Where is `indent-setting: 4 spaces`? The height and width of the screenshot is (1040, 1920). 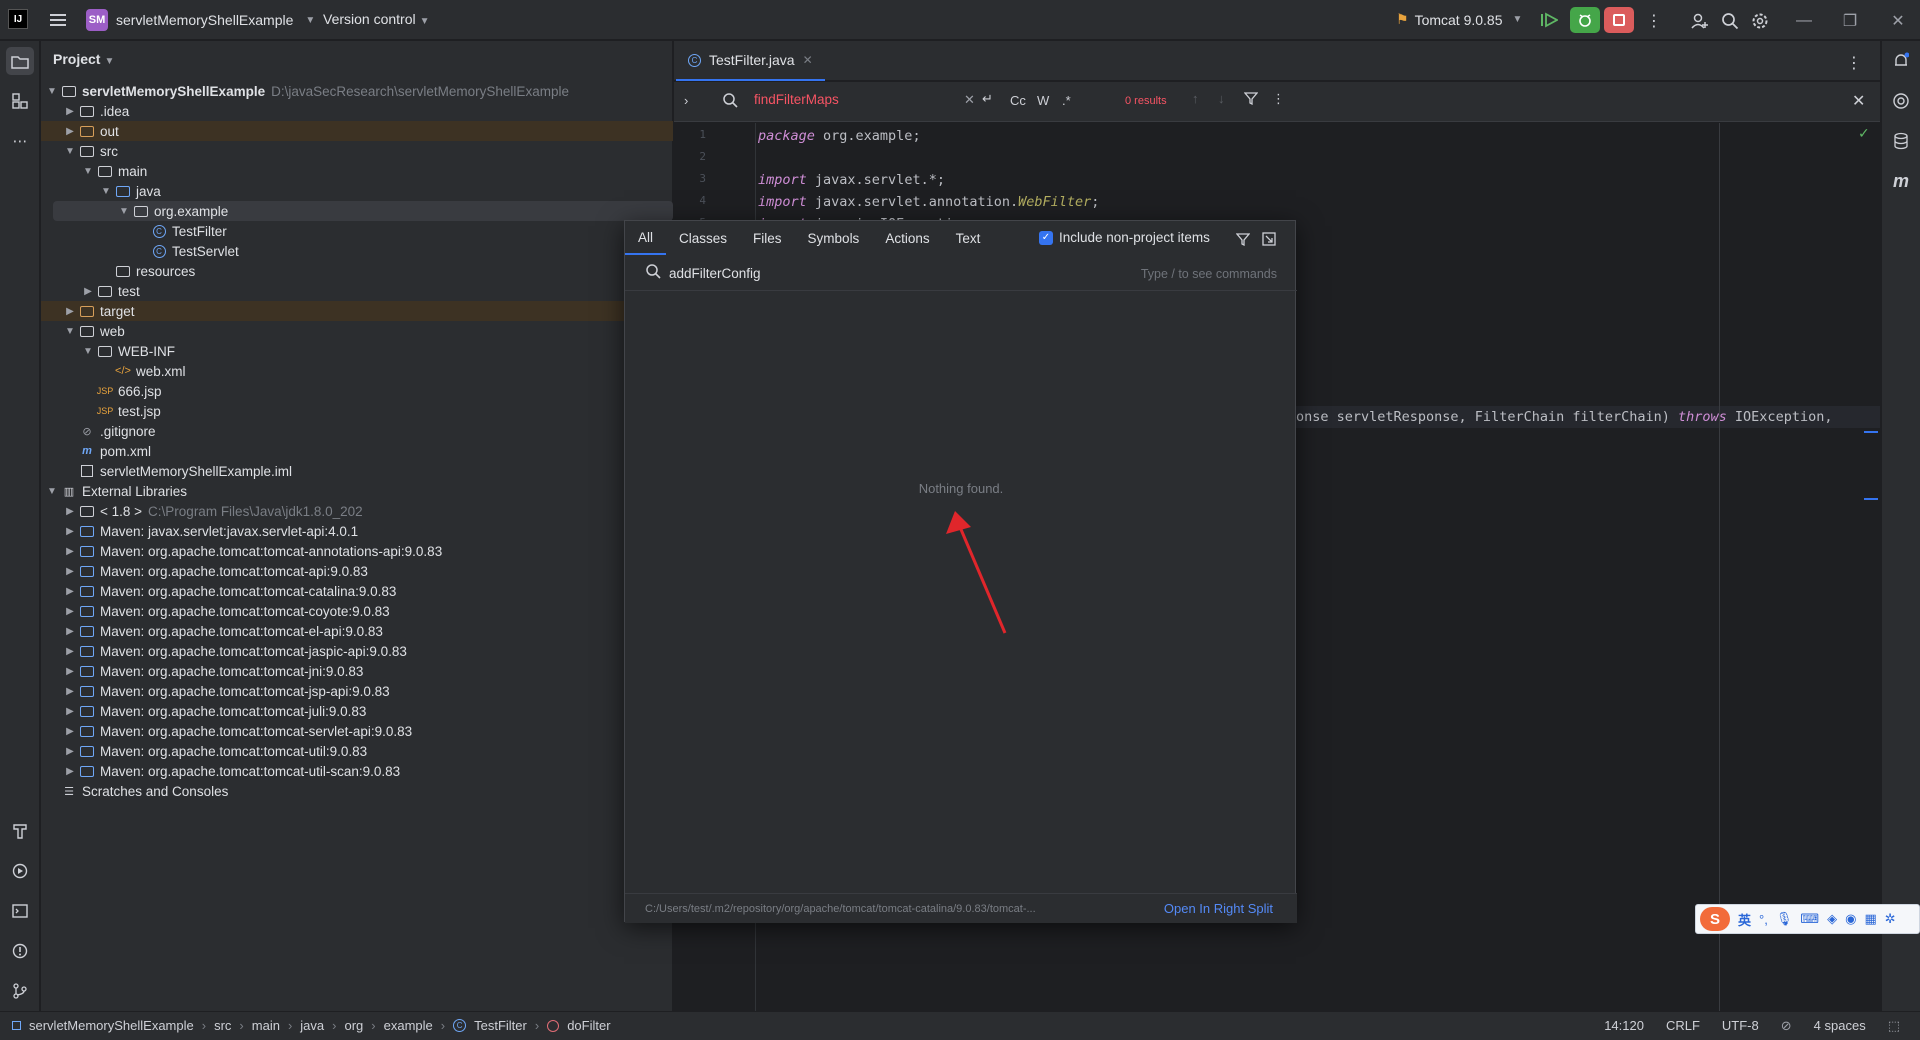
indent-setting: 4 spaces is located at coordinates (1840, 1026).